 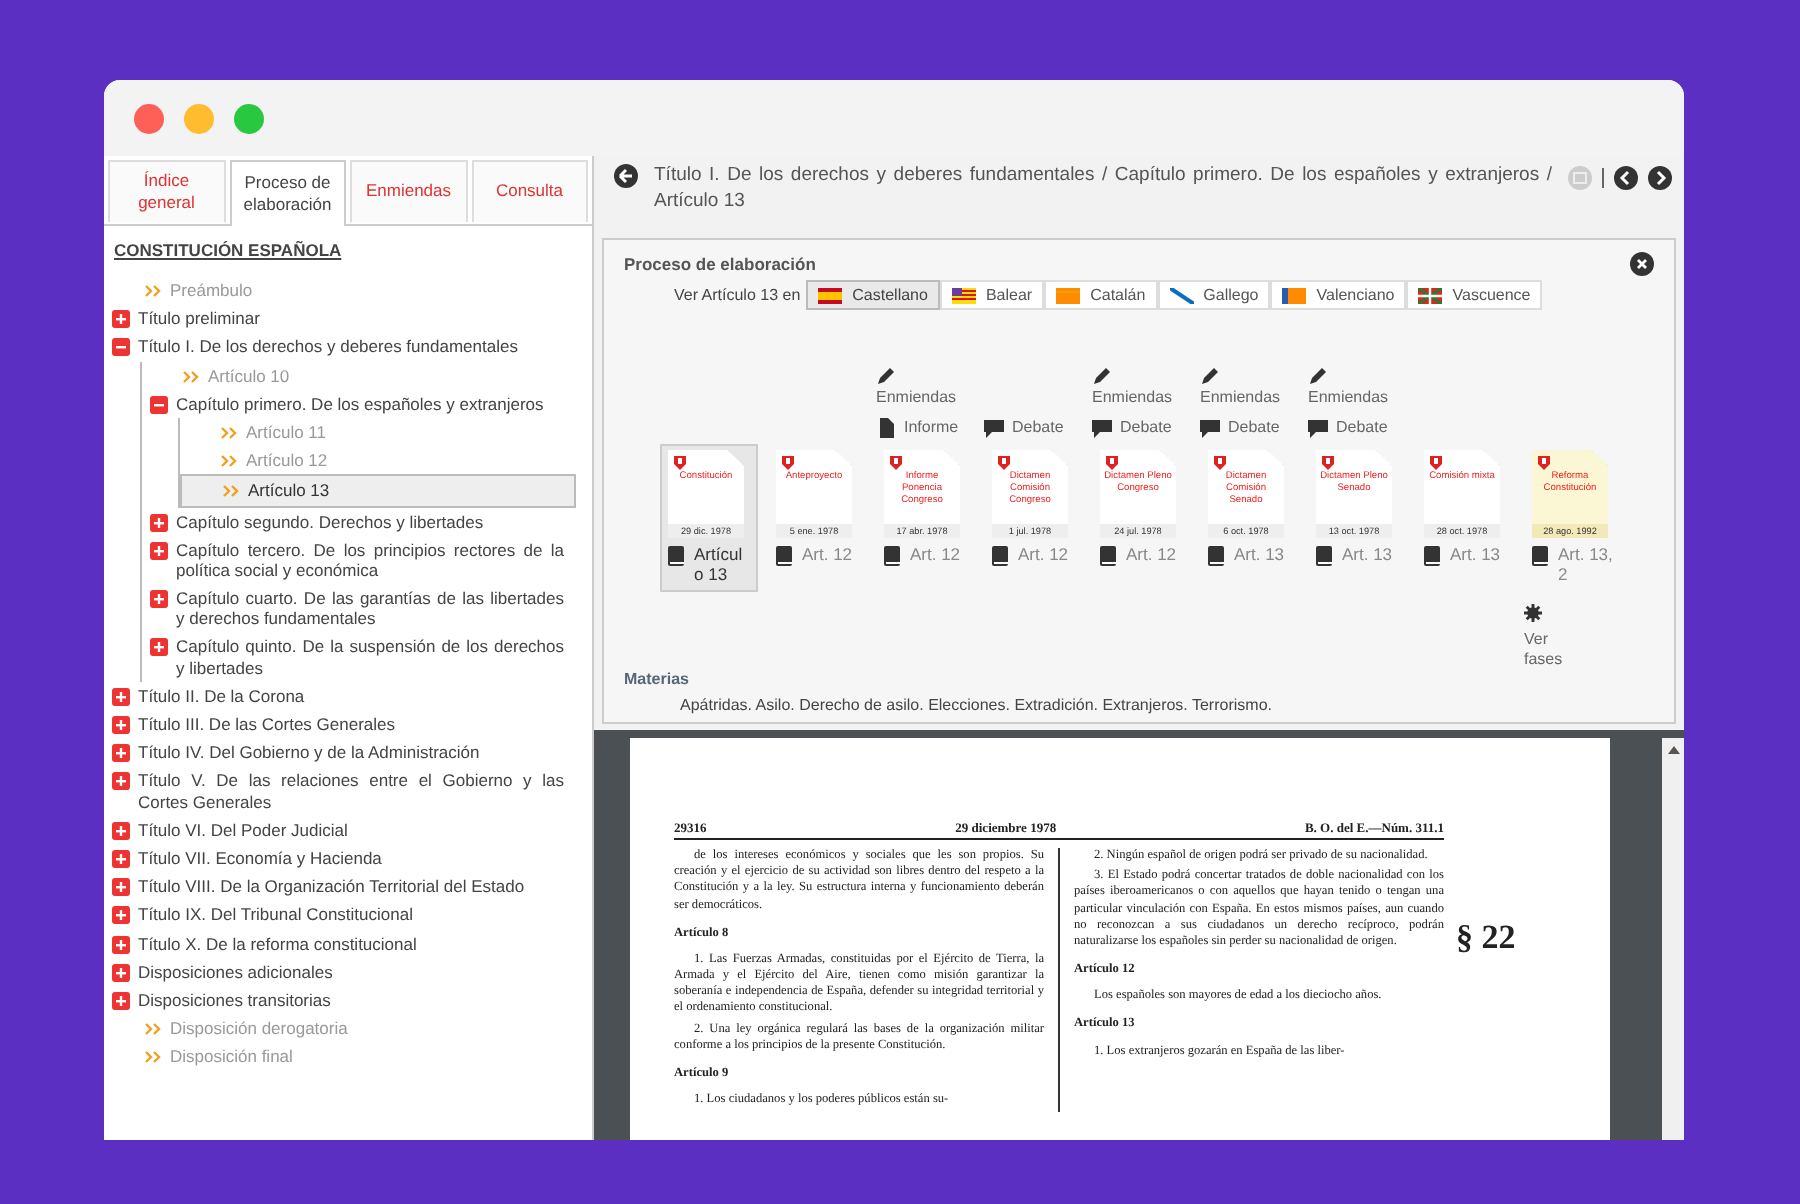 I want to click on tree-item: Título VII. Economía y Hacienda, so click(x=340, y=858).